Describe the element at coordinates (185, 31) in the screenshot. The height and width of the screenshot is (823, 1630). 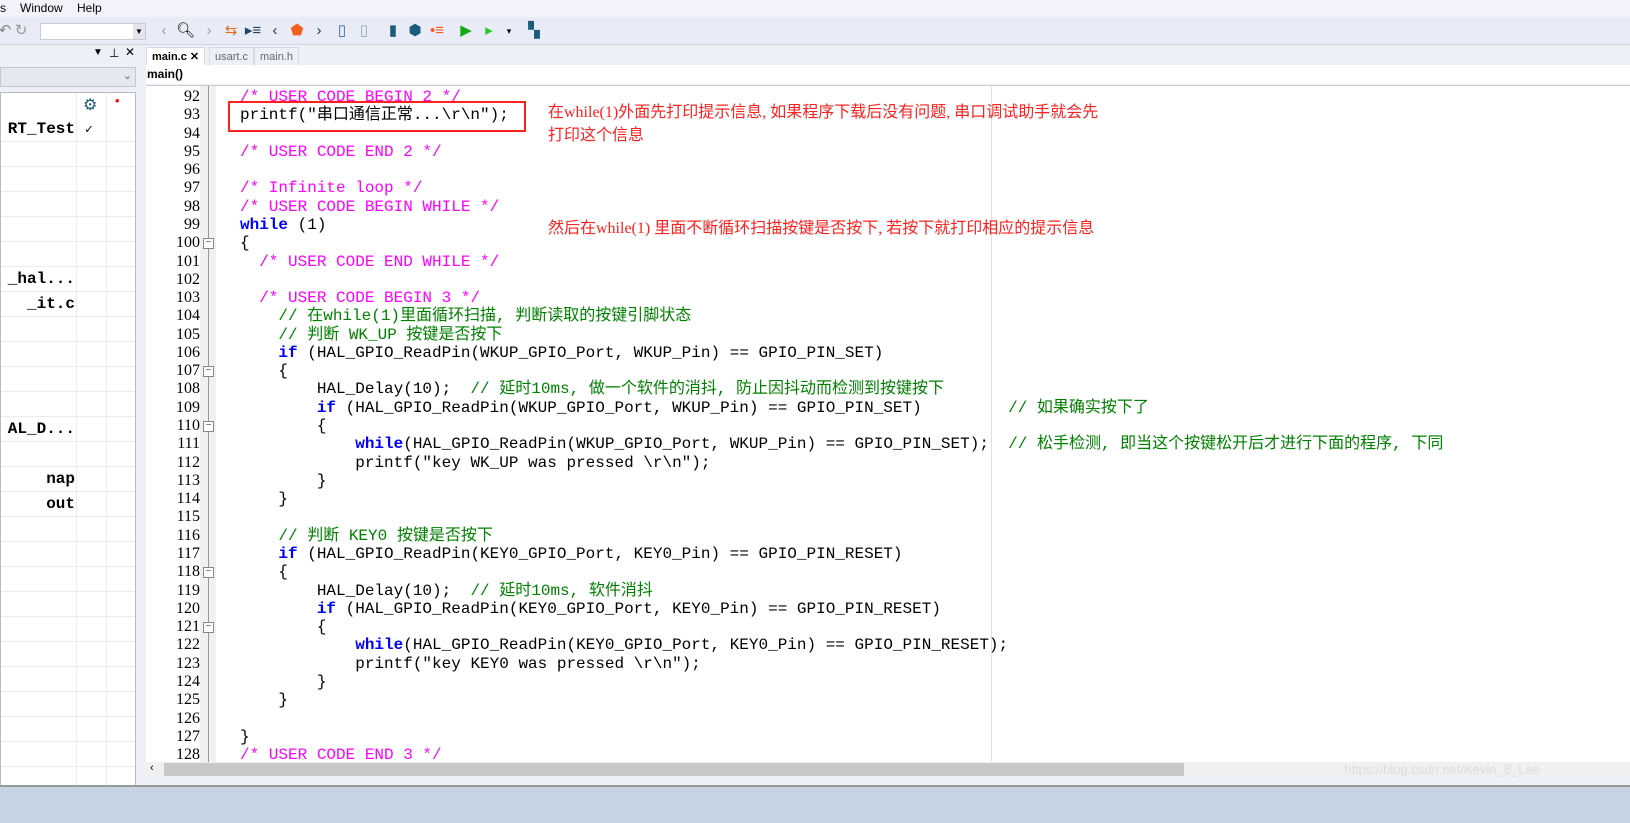
I see `find-icon: 🔍︎` at that location.